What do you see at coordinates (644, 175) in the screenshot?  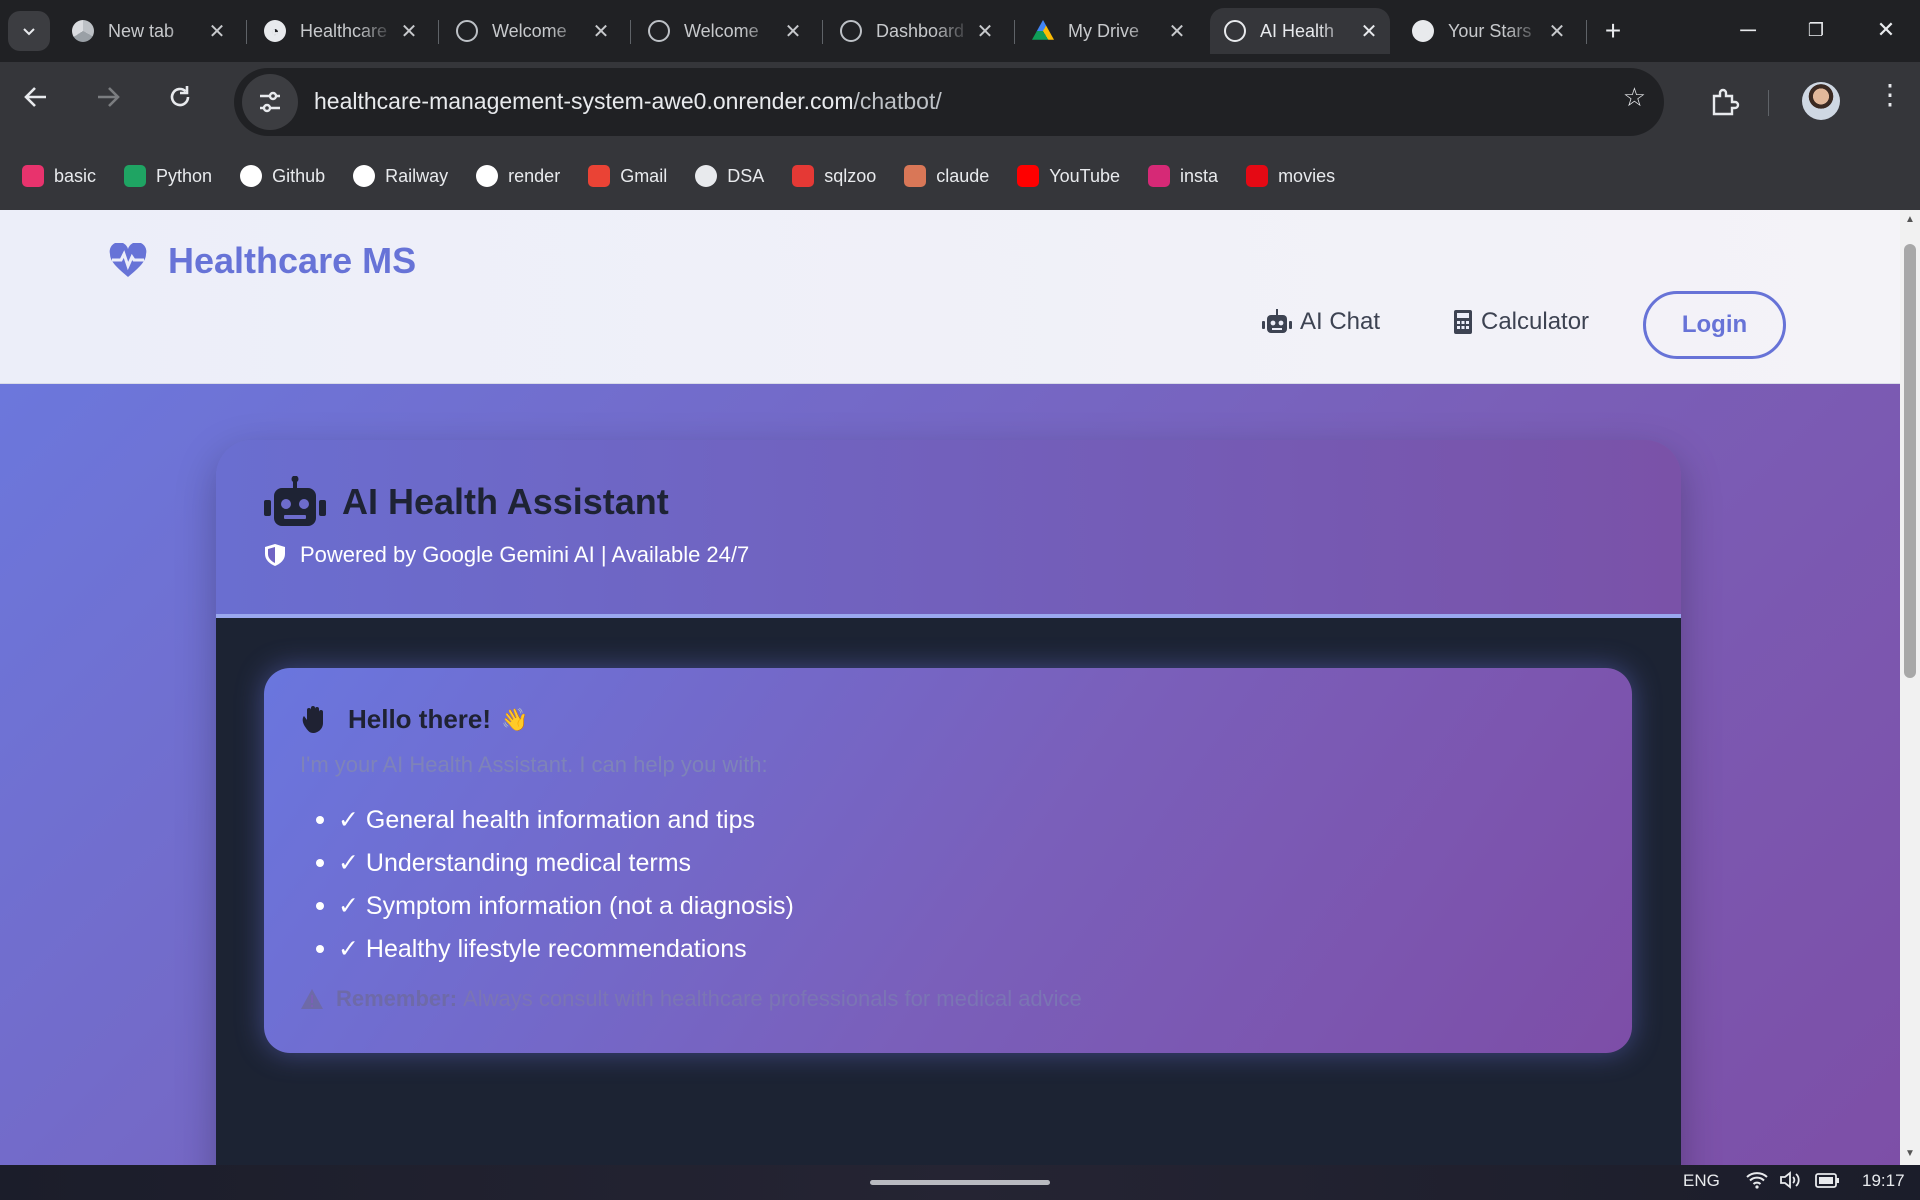 I see `bookmark-label: Gmail` at bounding box center [644, 175].